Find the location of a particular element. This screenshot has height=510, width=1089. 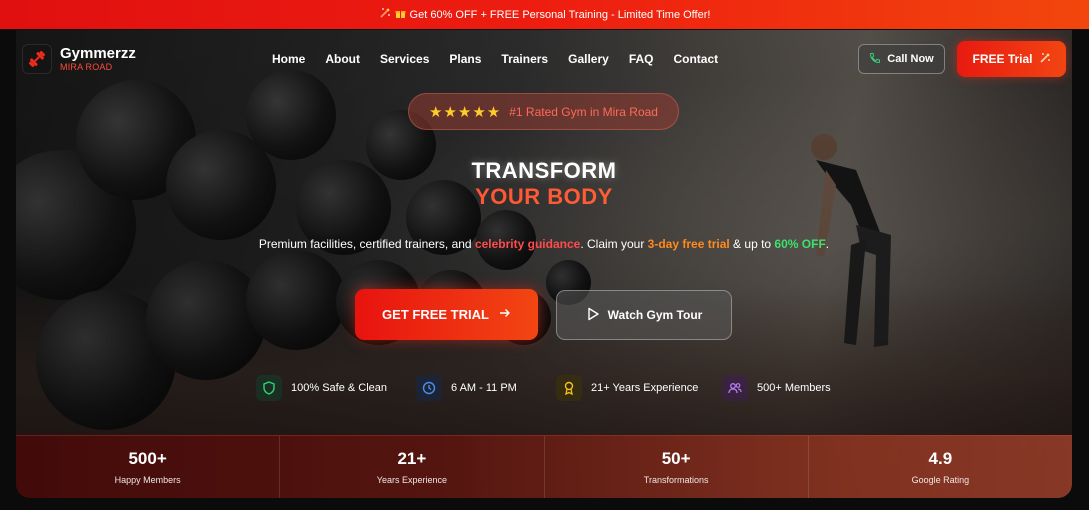

award-icon is located at coordinates (569, 388).